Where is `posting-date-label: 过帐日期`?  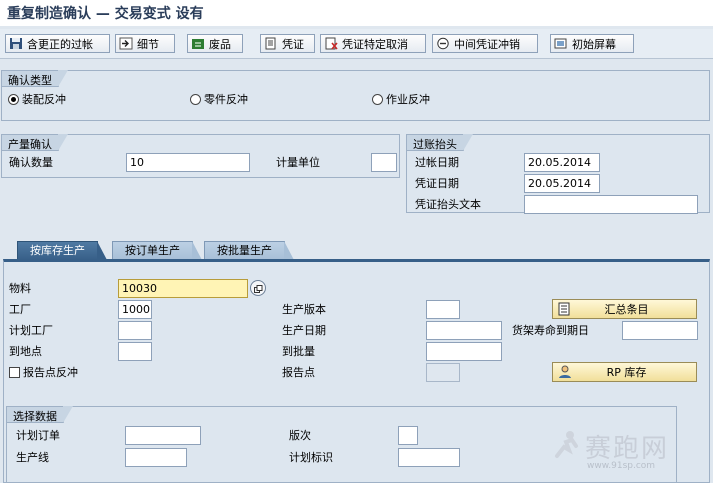 posting-date-label: 过帐日期 is located at coordinates (437, 162).